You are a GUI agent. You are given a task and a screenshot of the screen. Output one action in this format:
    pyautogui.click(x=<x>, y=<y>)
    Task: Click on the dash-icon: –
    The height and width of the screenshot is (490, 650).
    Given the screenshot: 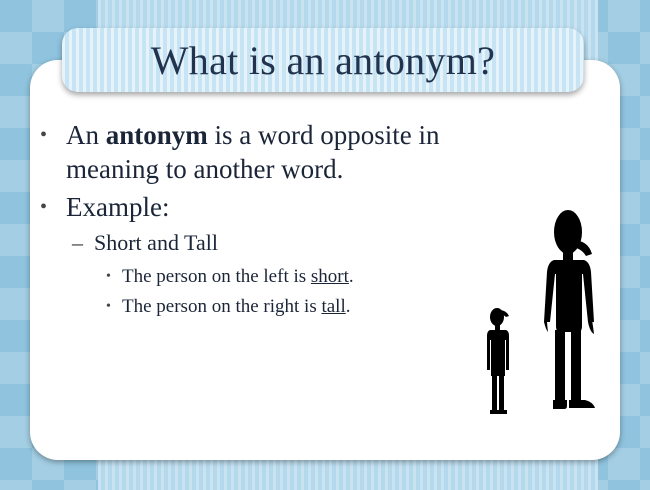 What is the action you would take?
    pyautogui.click(x=77, y=242)
    